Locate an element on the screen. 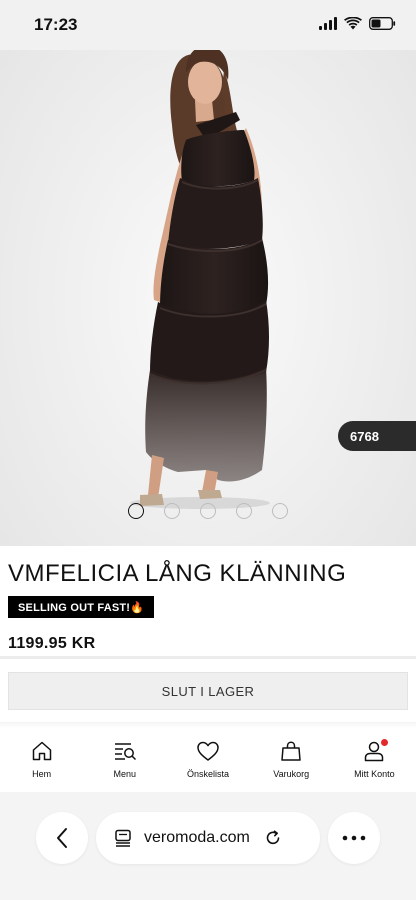 The height and width of the screenshot is (900, 416). carousel-pagination is located at coordinates (208, 511).